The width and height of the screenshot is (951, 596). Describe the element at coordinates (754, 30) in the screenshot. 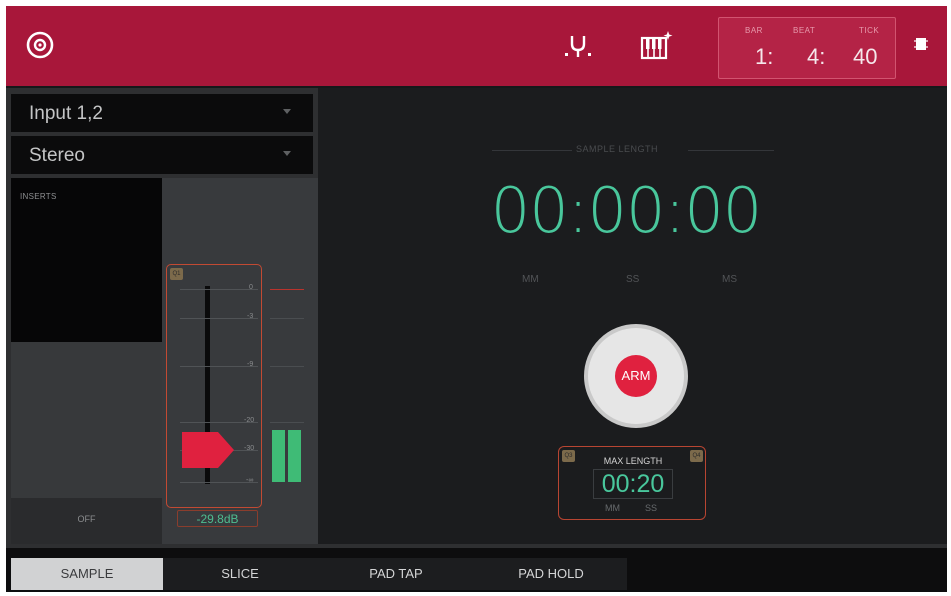

I see `bar-label: BAR` at that location.